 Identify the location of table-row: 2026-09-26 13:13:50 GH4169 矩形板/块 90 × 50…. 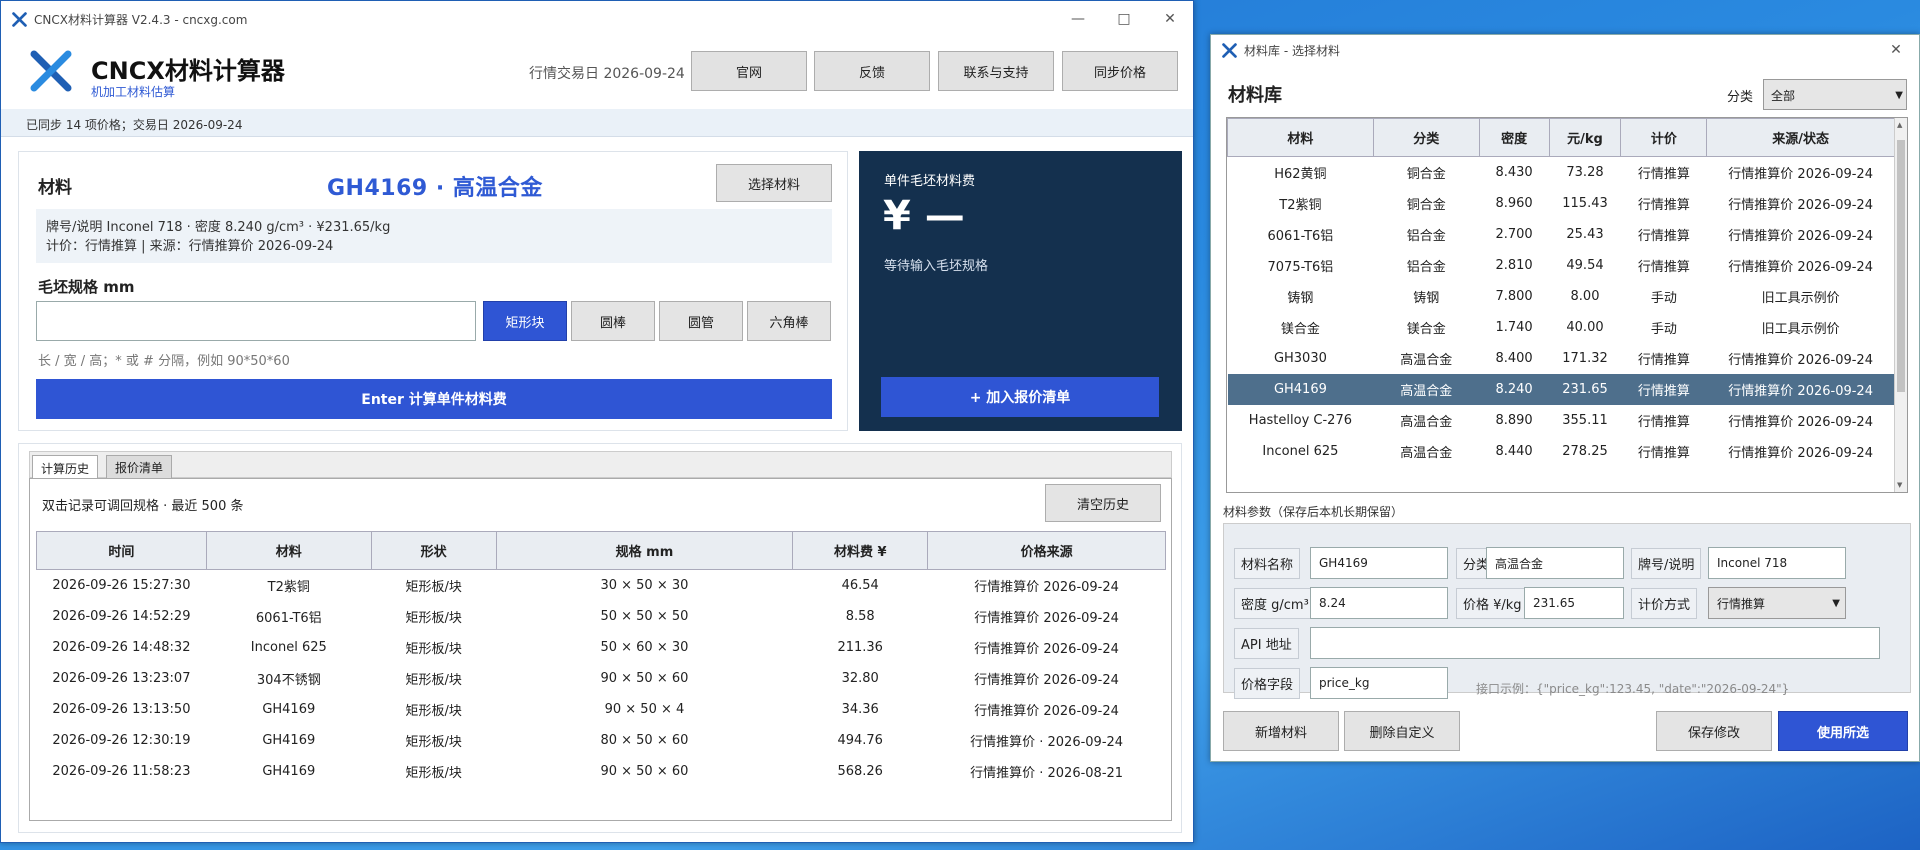
(601, 709).